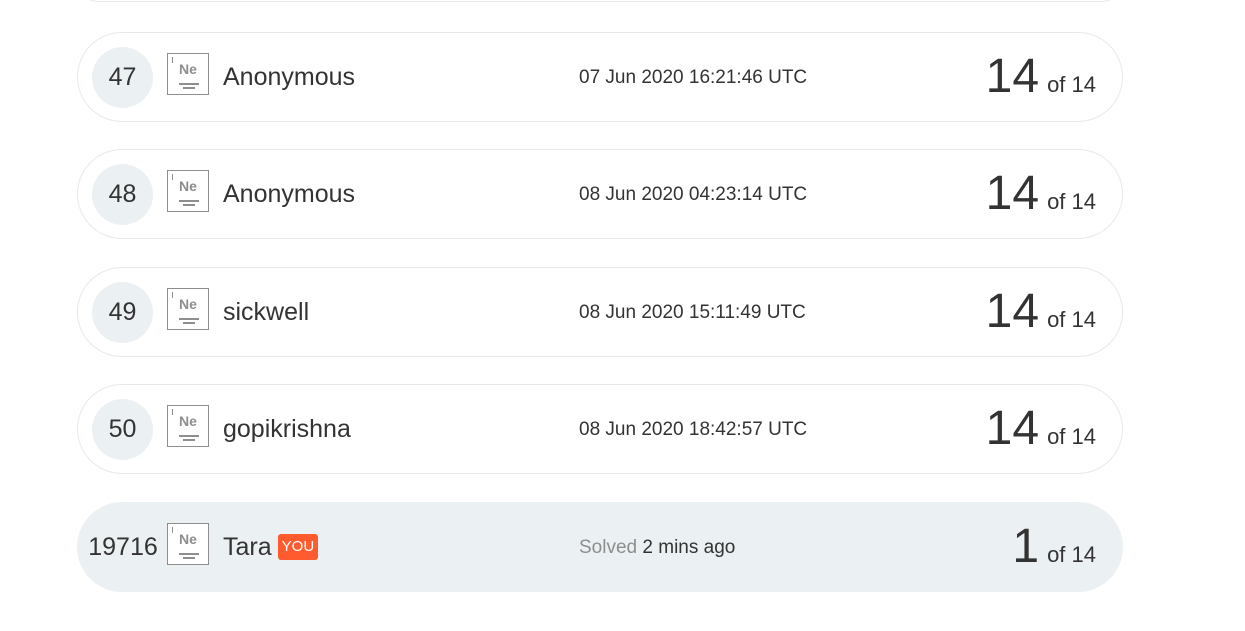  What do you see at coordinates (693, 194) in the screenshot?
I see `solve-timestamp: 08 Jun 2020 04:23:14 UTC` at bounding box center [693, 194].